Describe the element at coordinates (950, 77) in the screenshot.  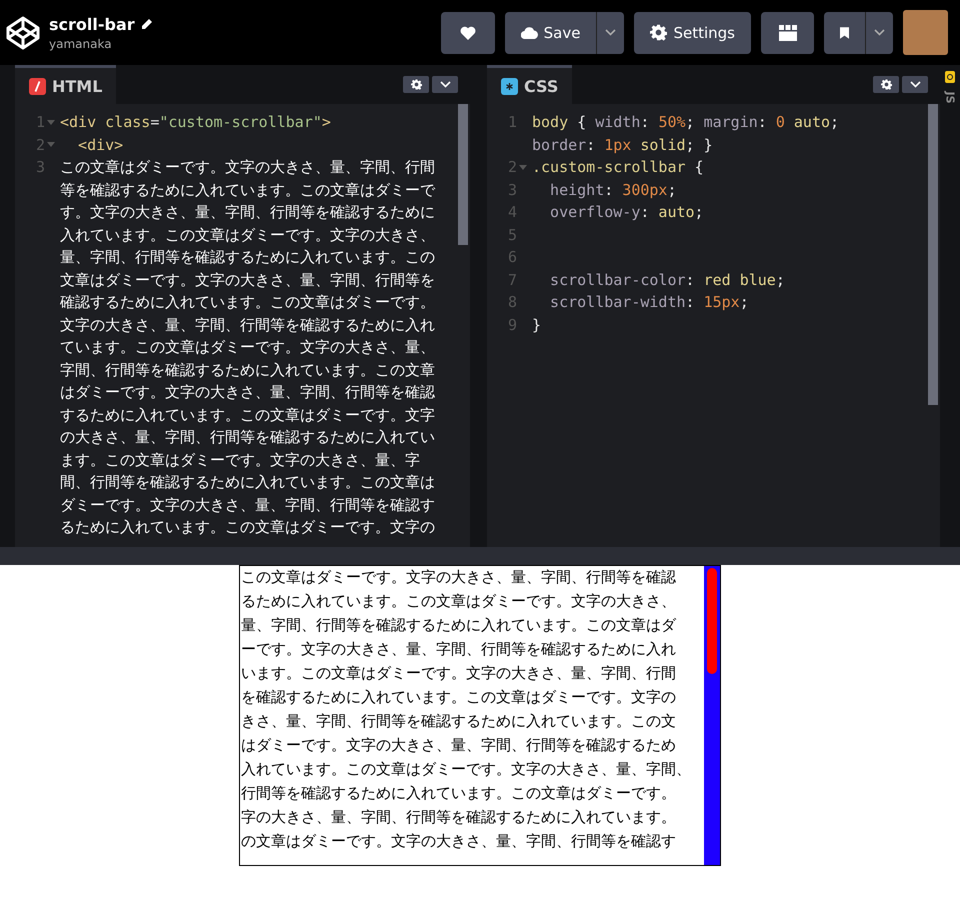
I see `js-icon` at that location.